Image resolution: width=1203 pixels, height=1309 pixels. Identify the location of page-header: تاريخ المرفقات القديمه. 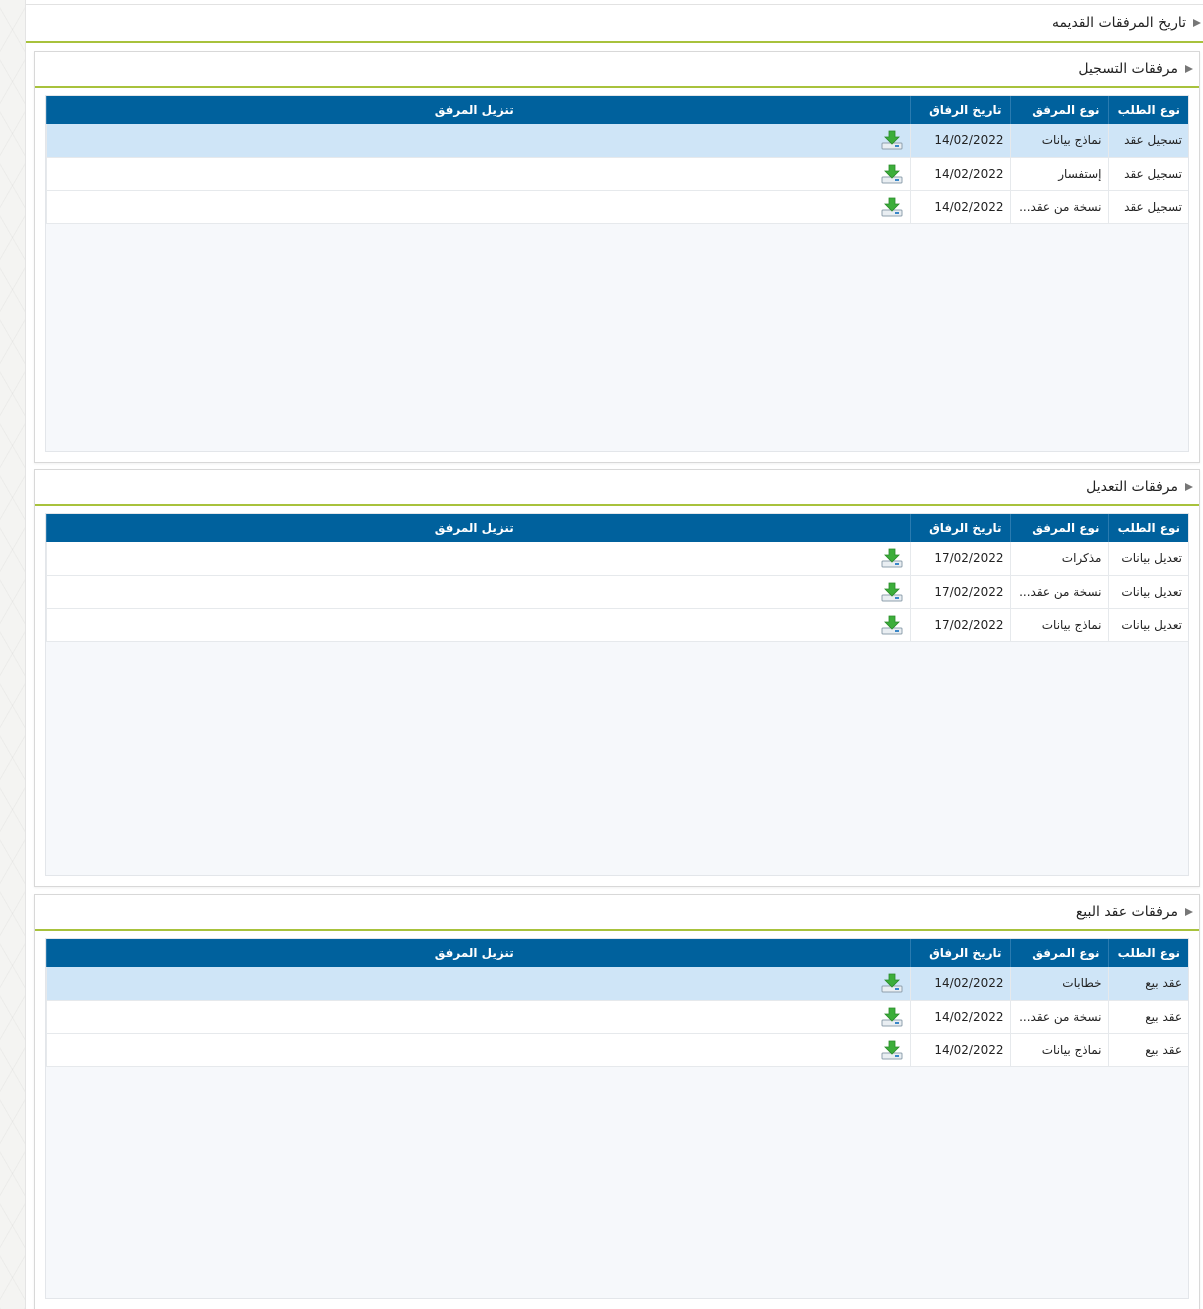
(614, 24).